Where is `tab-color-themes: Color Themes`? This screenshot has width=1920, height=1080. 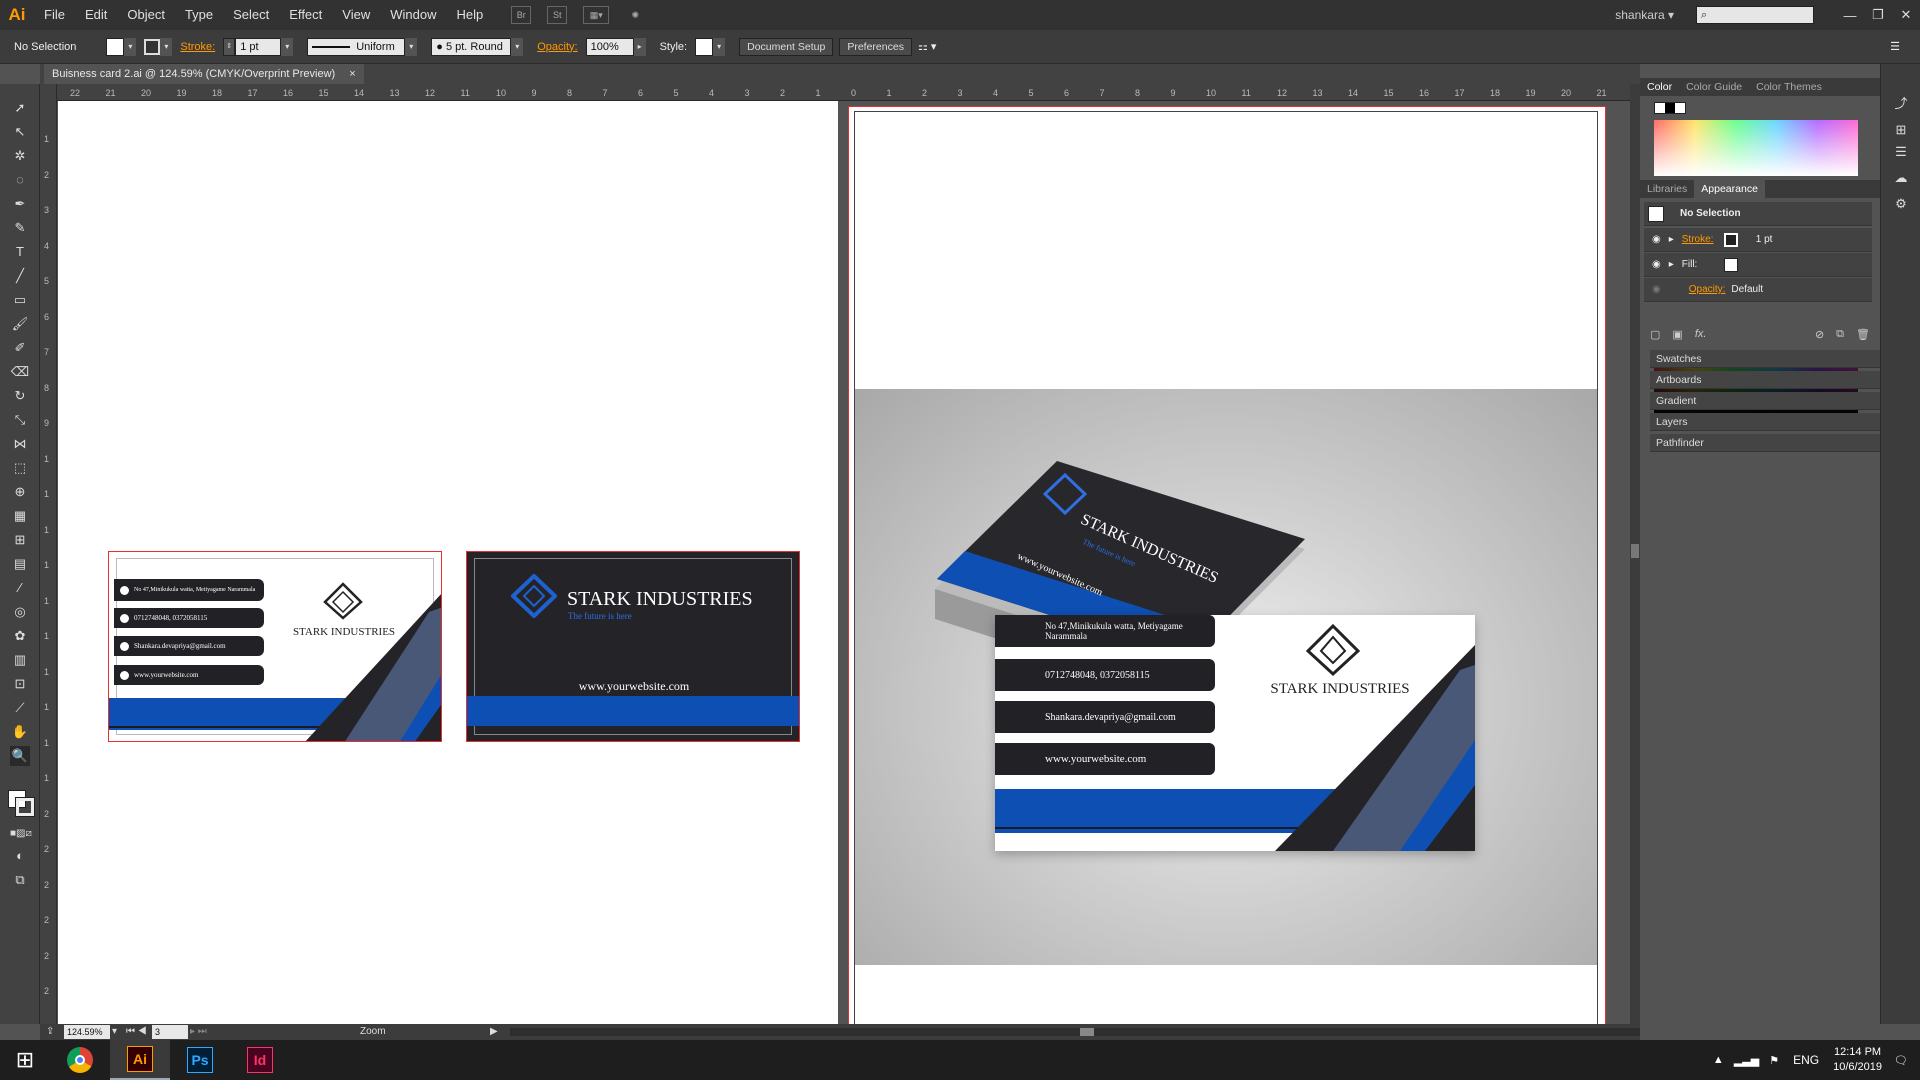 tab-color-themes: Color Themes is located at coordinates (1789, 87).